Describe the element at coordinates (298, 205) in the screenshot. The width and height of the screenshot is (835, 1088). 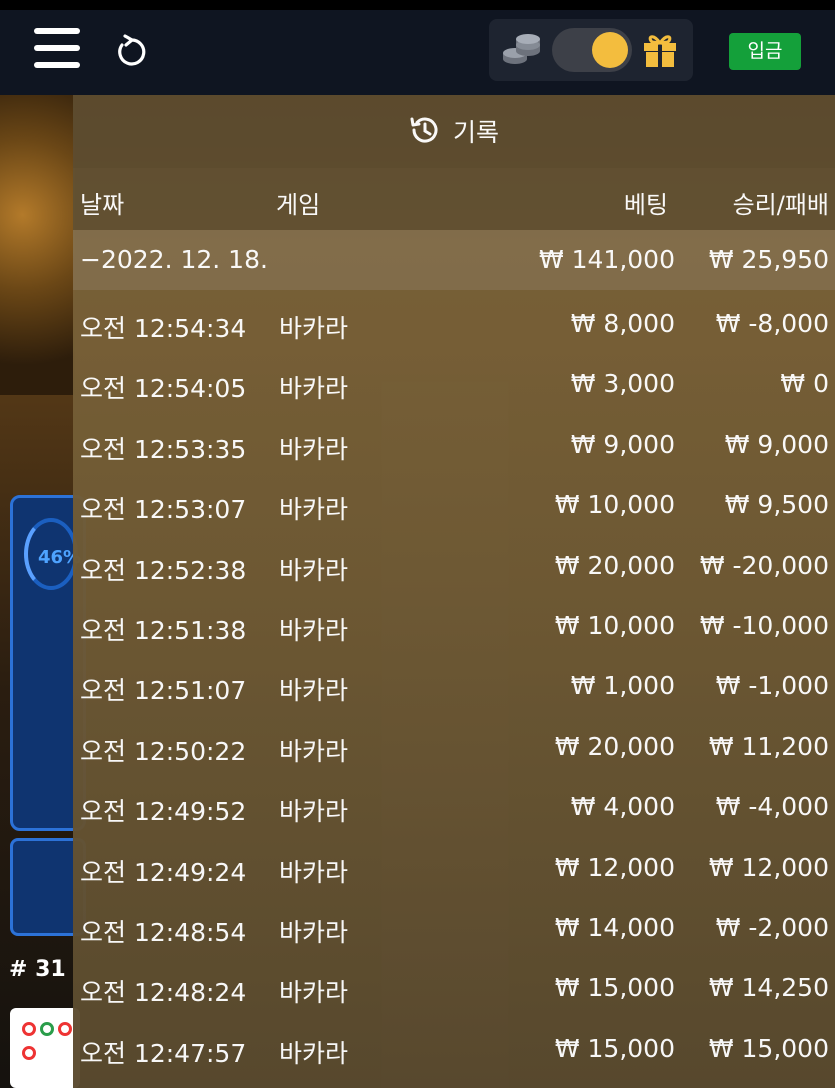
I see `column-game: 게임` at that location.